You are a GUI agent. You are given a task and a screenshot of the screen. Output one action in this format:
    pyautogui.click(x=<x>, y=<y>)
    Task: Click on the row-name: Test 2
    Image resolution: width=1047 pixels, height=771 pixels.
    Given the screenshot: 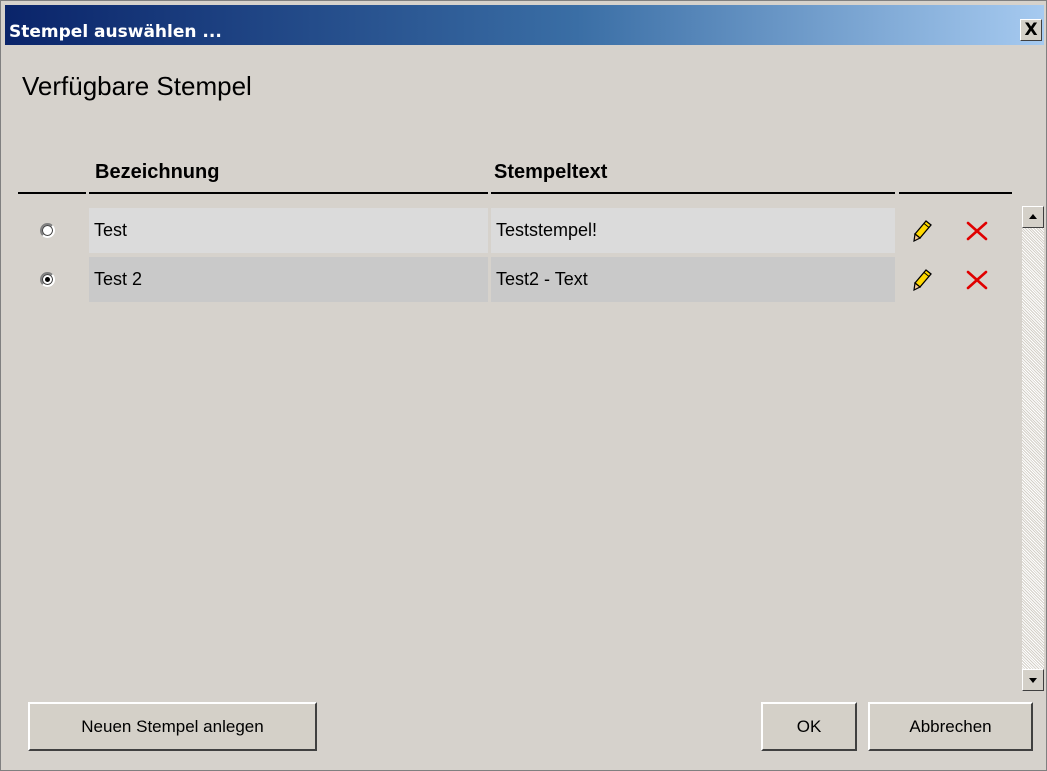 What is the action you would take?
    pyautogui.click(x=288, y=279)
    